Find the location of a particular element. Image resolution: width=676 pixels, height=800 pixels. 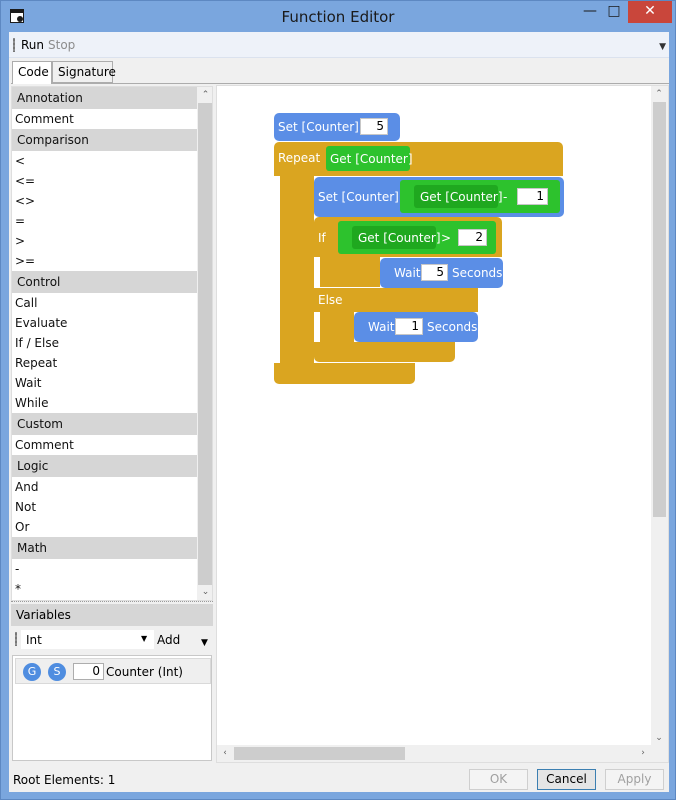

subtract-get-label: Get [Counter] is located at coordinates (461, 197).